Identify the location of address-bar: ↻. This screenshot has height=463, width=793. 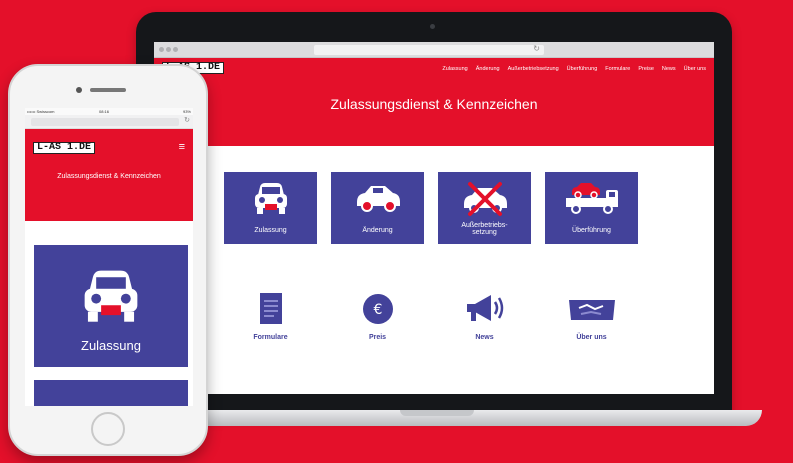
(429, 49).